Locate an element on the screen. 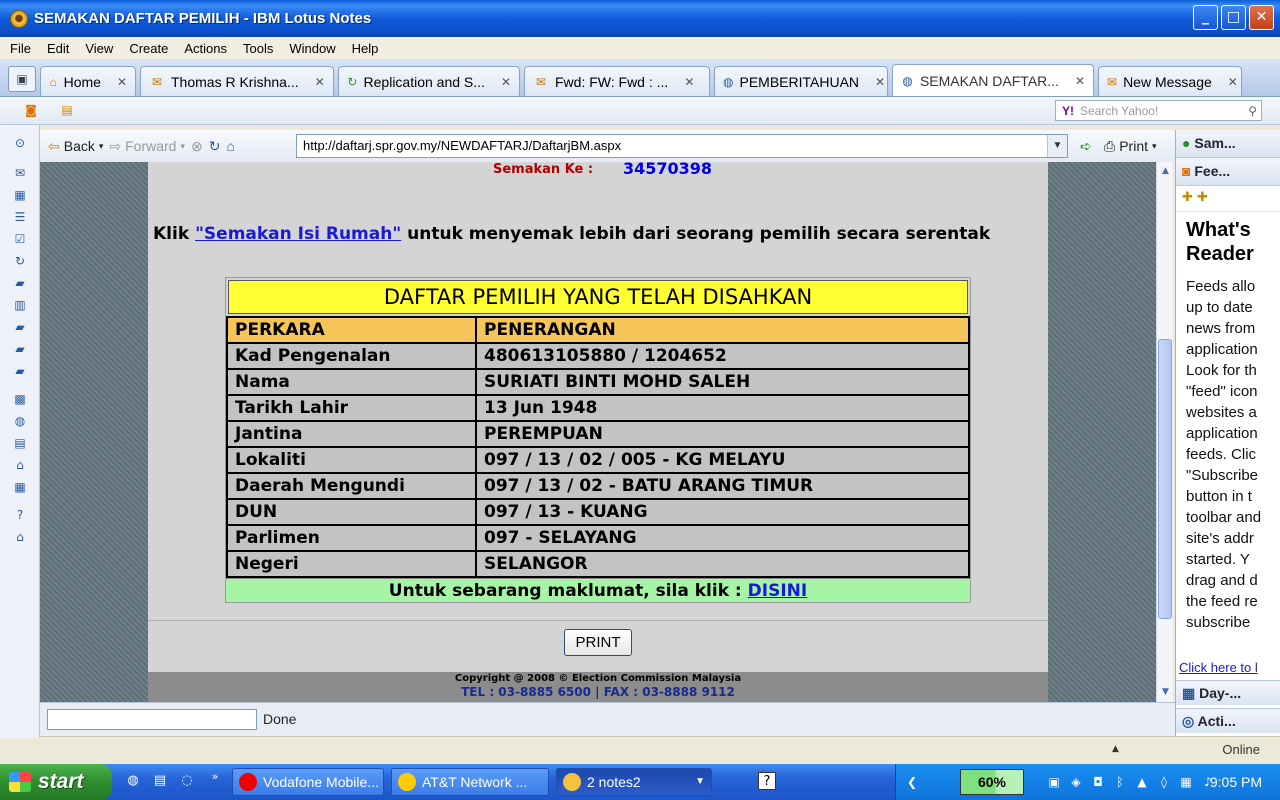  scroll-up-icon: ▲ is located at coordinates (1165, 171).